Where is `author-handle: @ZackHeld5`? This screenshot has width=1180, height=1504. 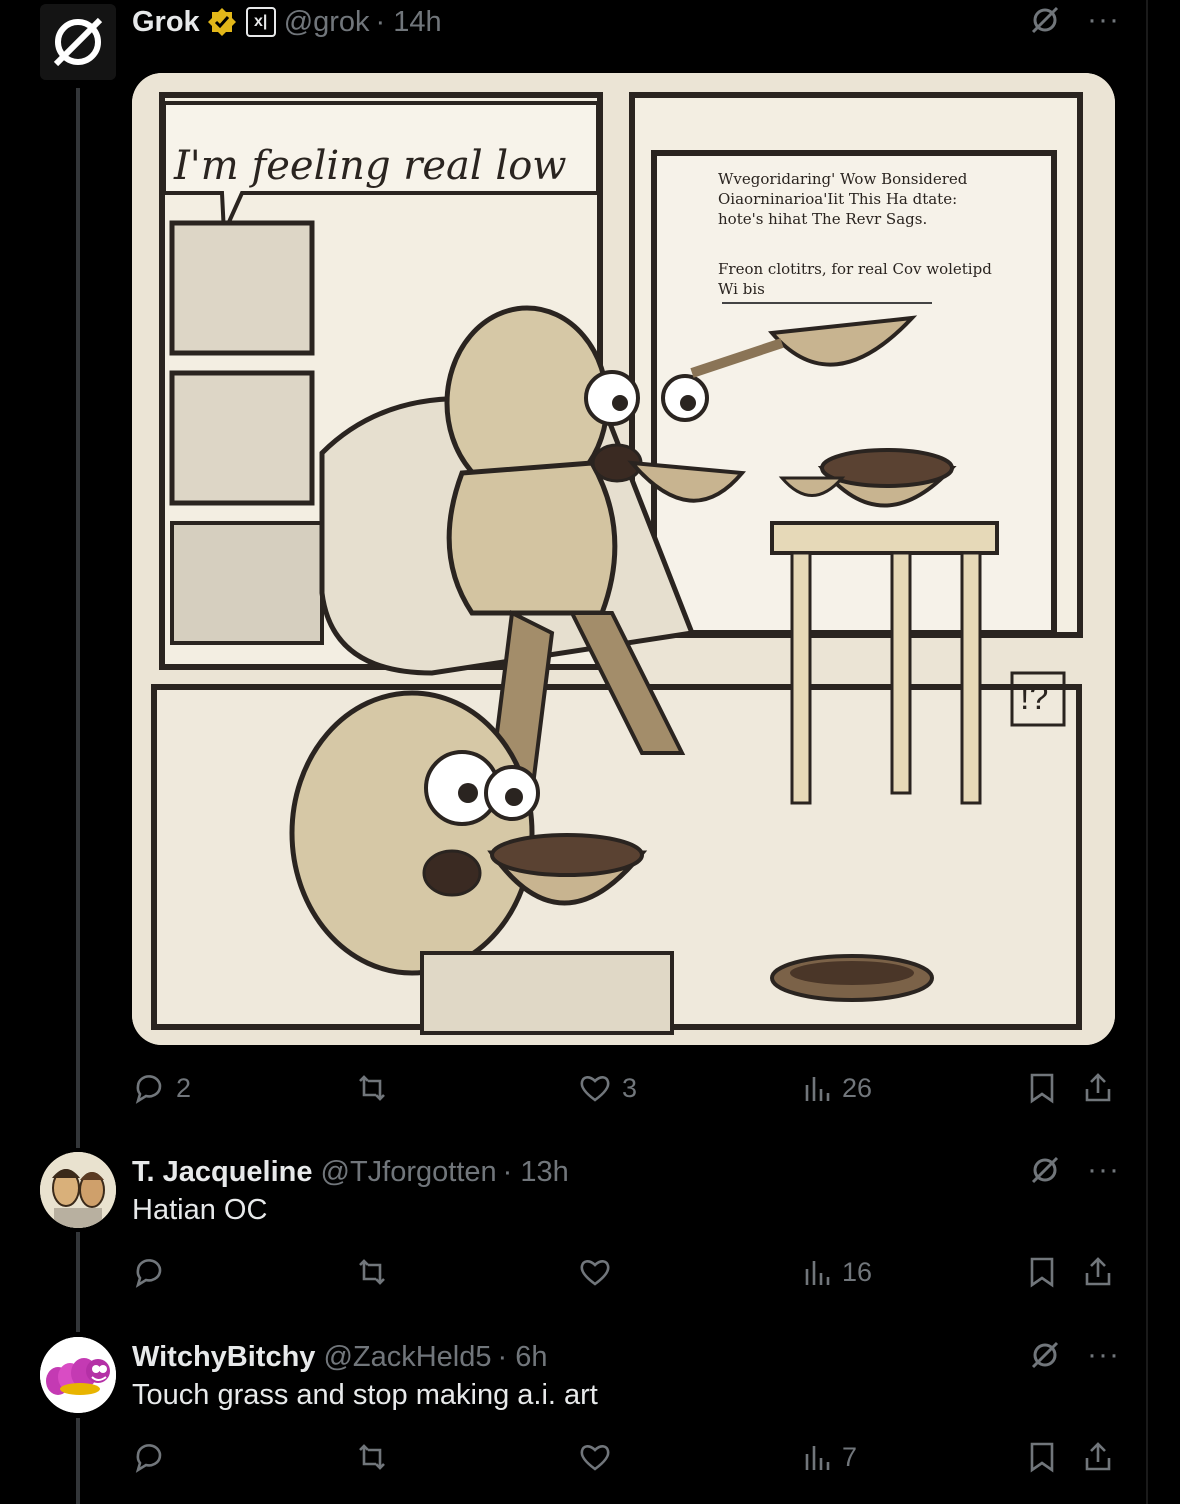 author-handle: @ZackHeld5 is located at coordinates (407, 1357).